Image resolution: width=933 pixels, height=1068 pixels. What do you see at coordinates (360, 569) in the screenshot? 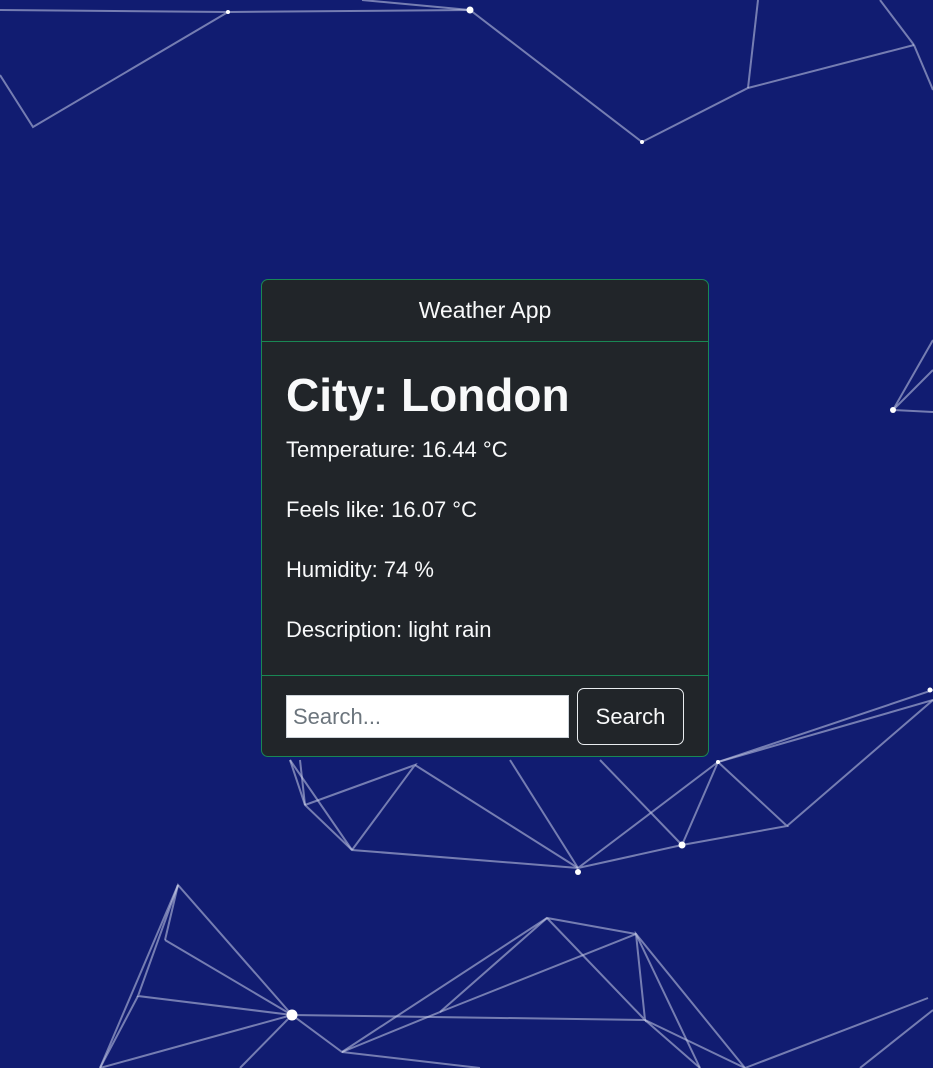
I see `humidity-text: Humidity: 74 %` at bounding box center [360, 569].